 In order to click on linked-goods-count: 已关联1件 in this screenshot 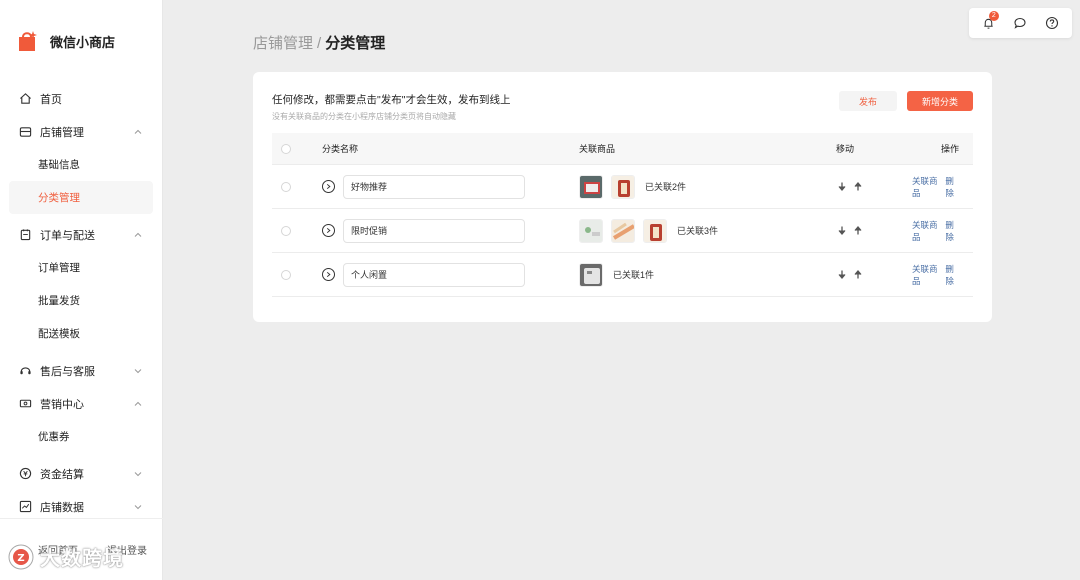, I will do `click(634, 275)`.